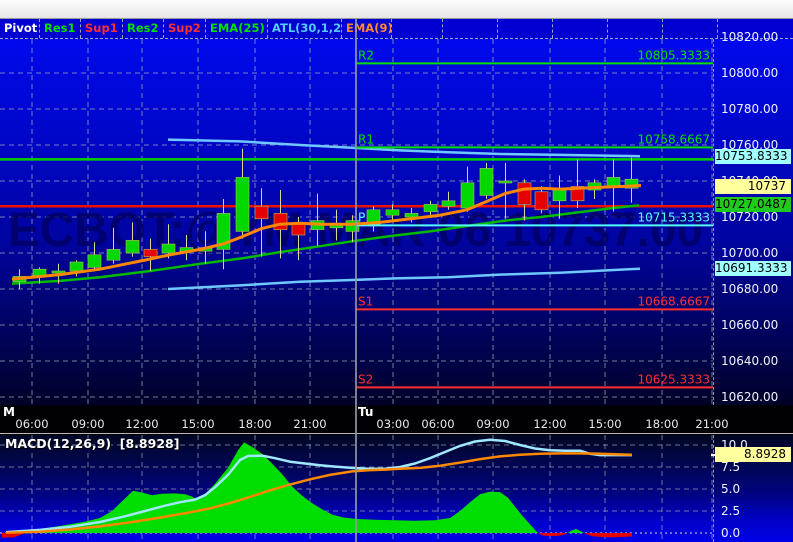  What do you see at coordinates (753, 156) in the screenshot?
I see `price-marker-atl-upper-value: 10753.8333` at bounding box center [753, 156].